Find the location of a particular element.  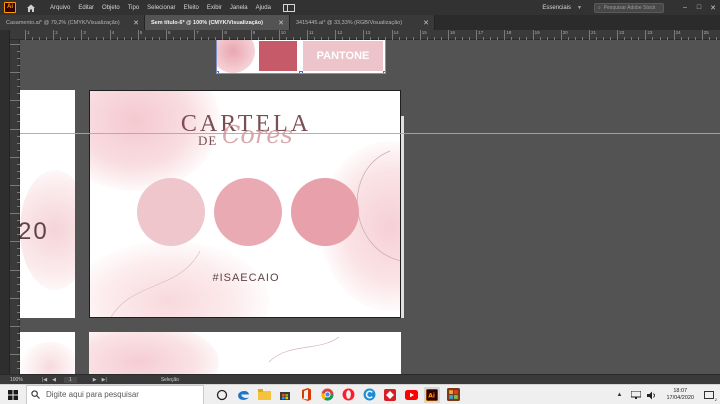

subtitle-script: Cores is located at coordinates (257, 135).